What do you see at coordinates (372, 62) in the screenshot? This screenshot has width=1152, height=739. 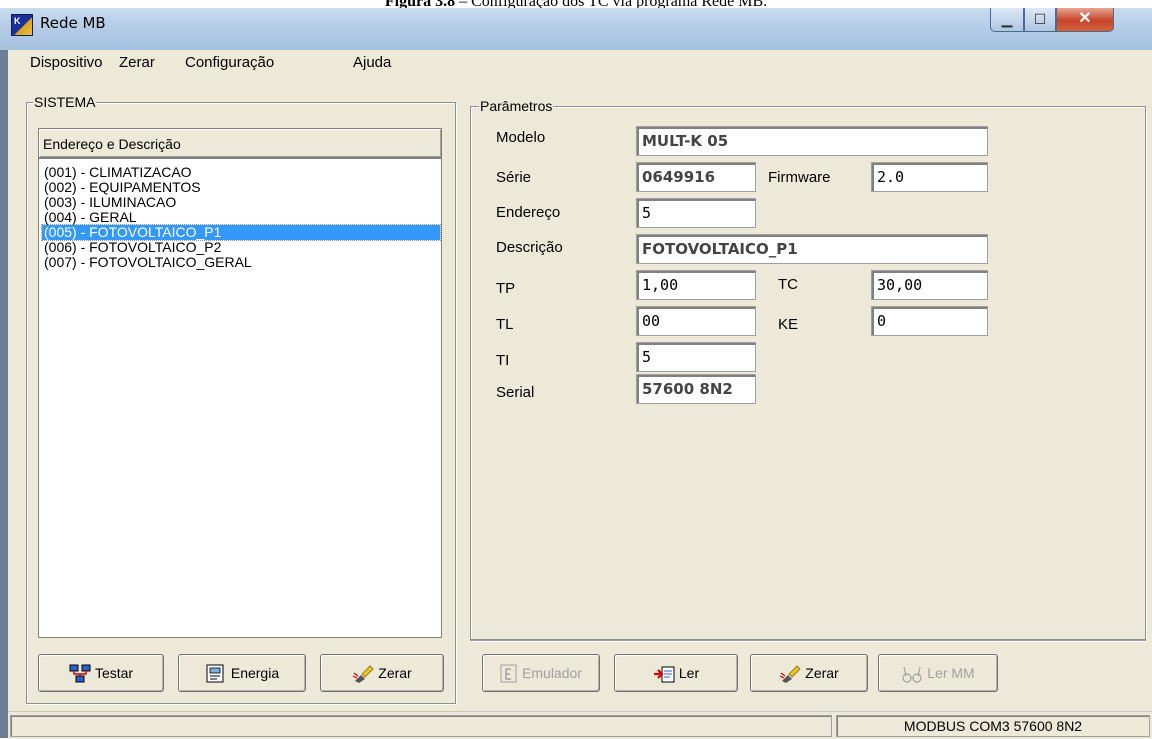 I see `menu-ajuda: Ajuda` at bounding box center [372, 62].